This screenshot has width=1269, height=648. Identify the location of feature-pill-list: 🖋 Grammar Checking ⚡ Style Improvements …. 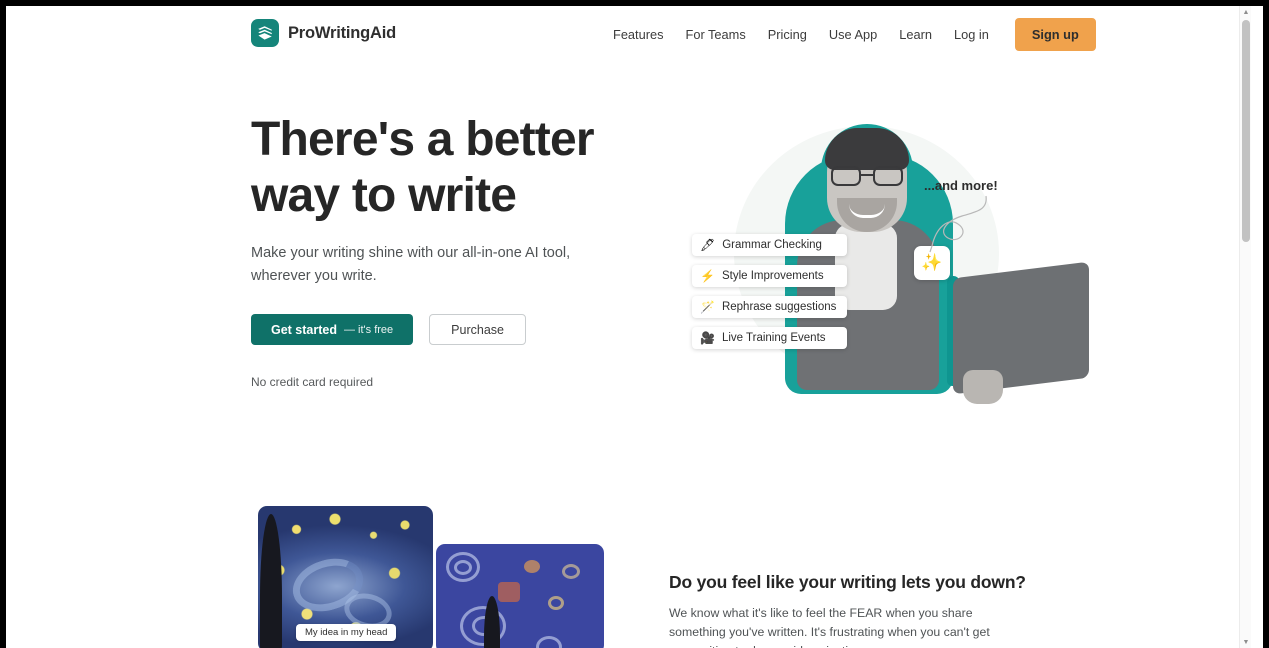
(770, 291).